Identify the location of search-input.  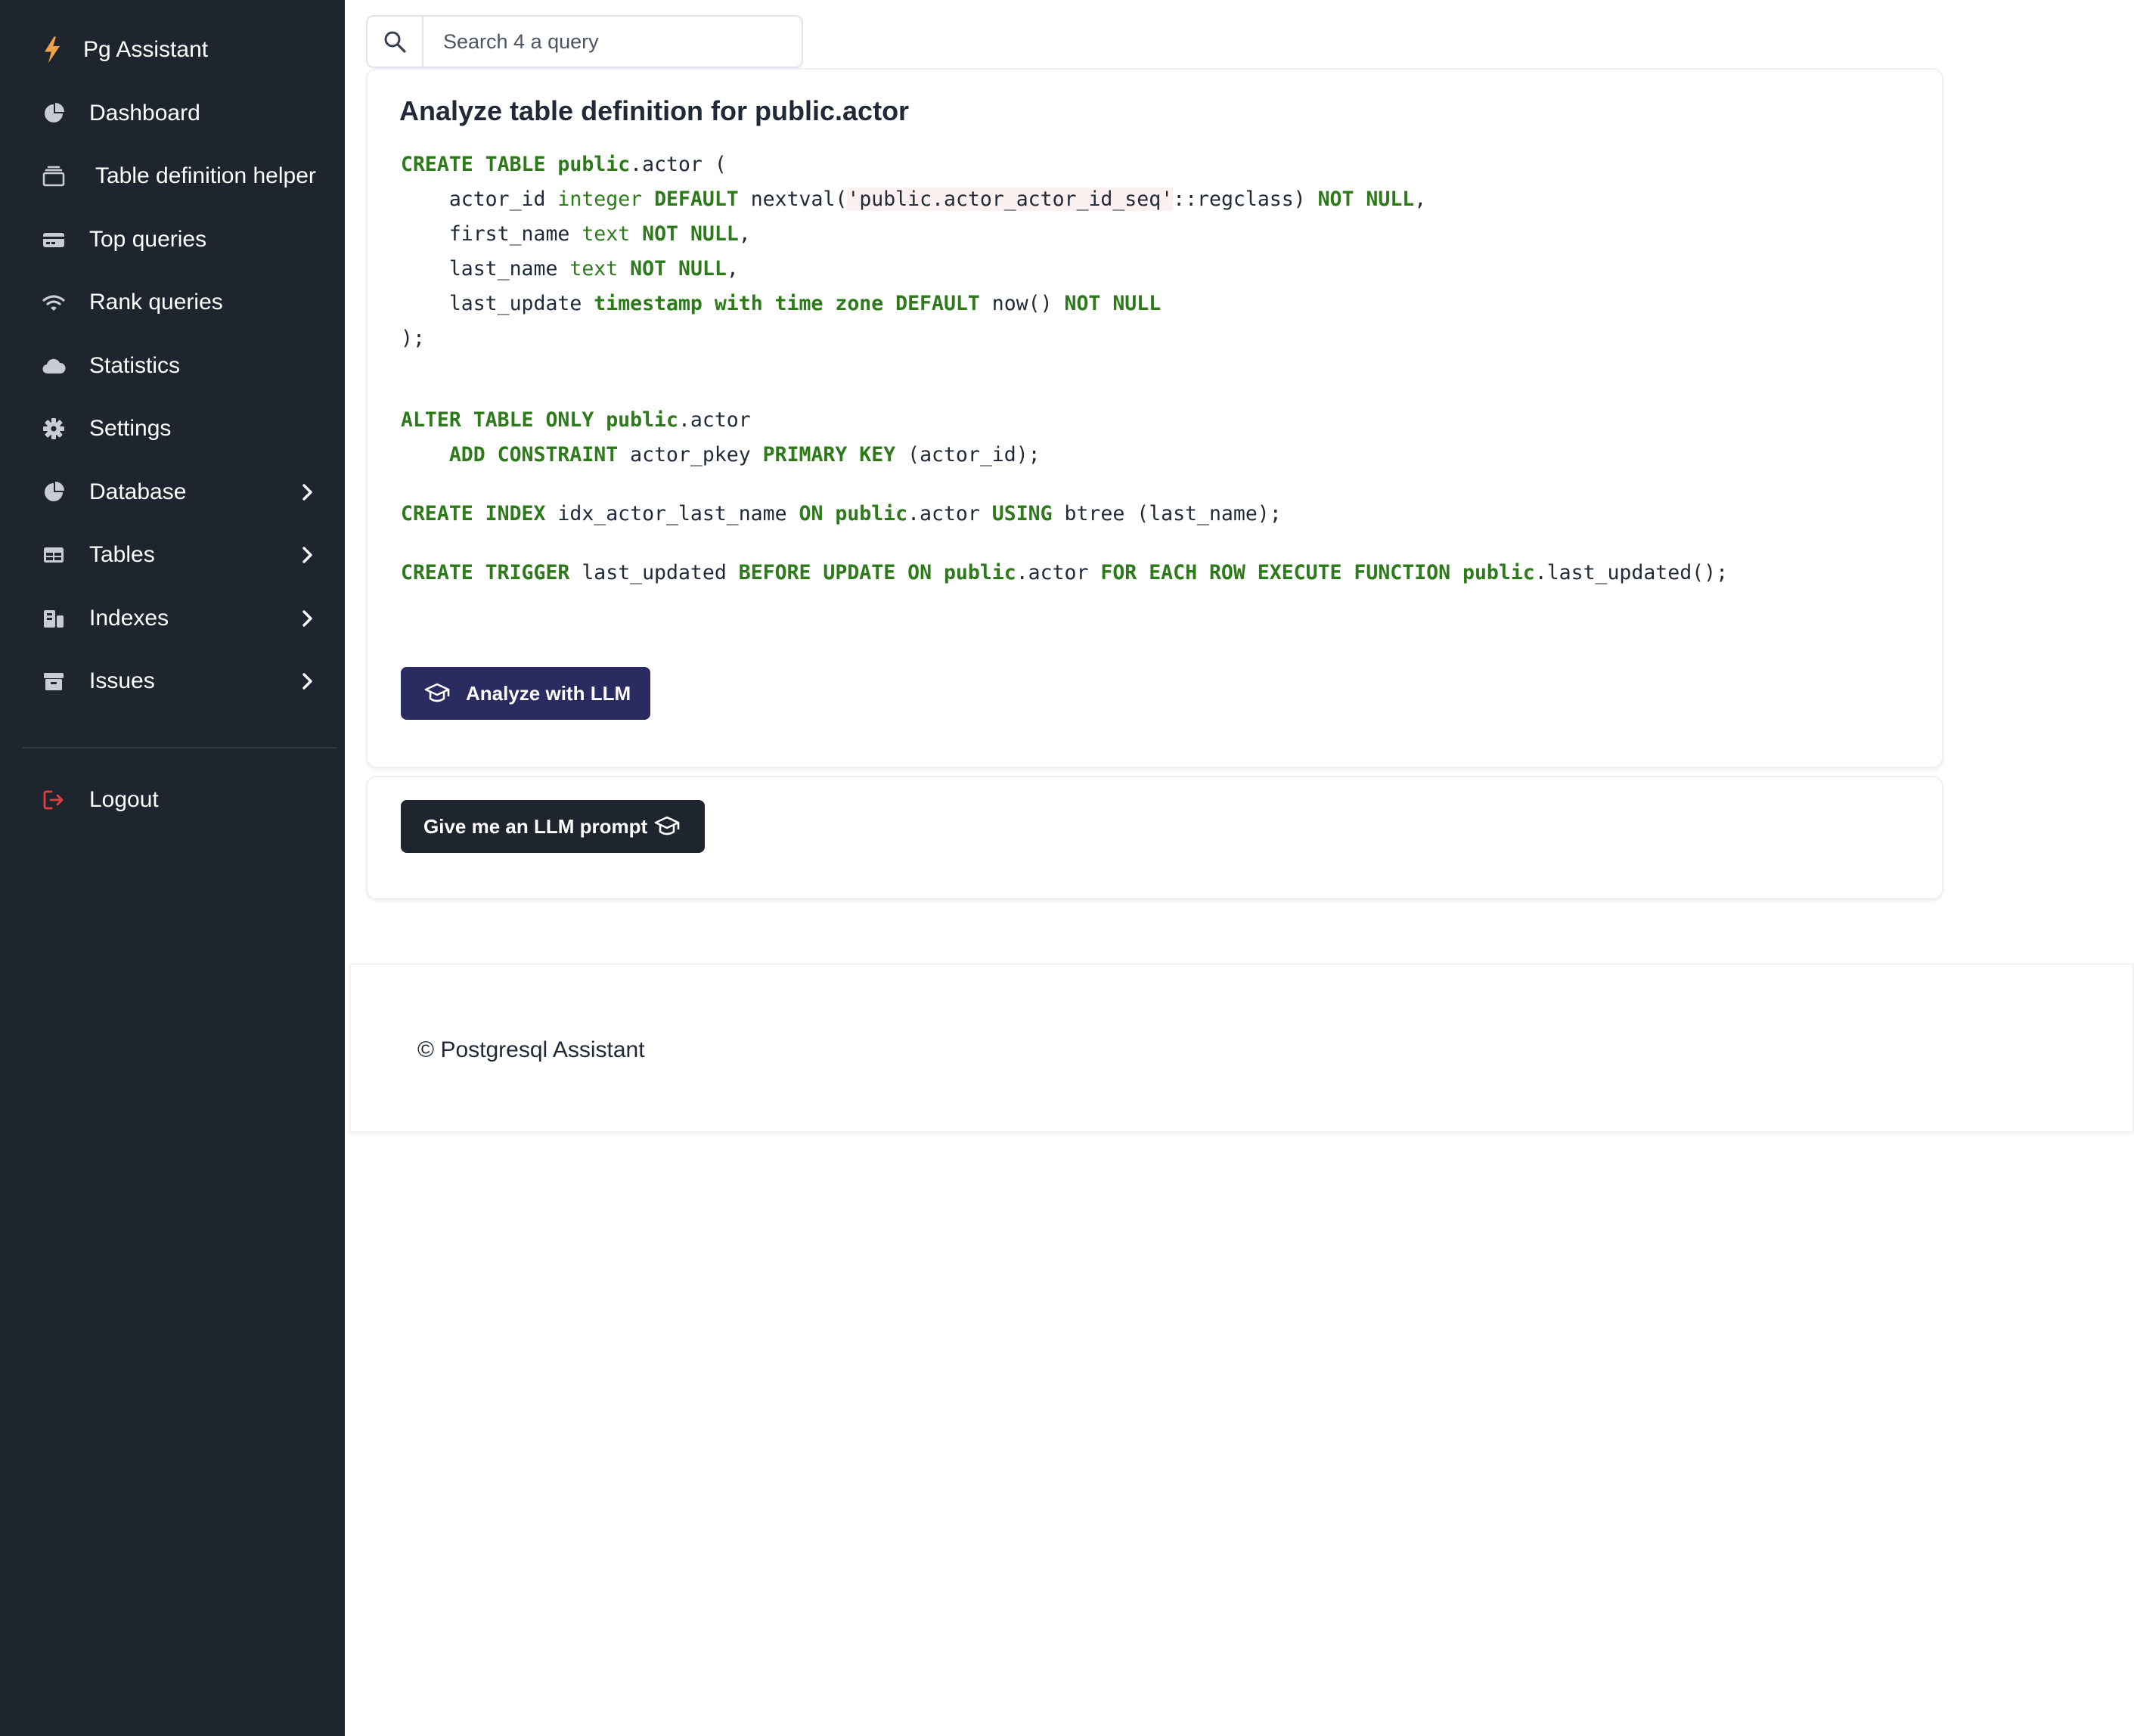
(612, 42).